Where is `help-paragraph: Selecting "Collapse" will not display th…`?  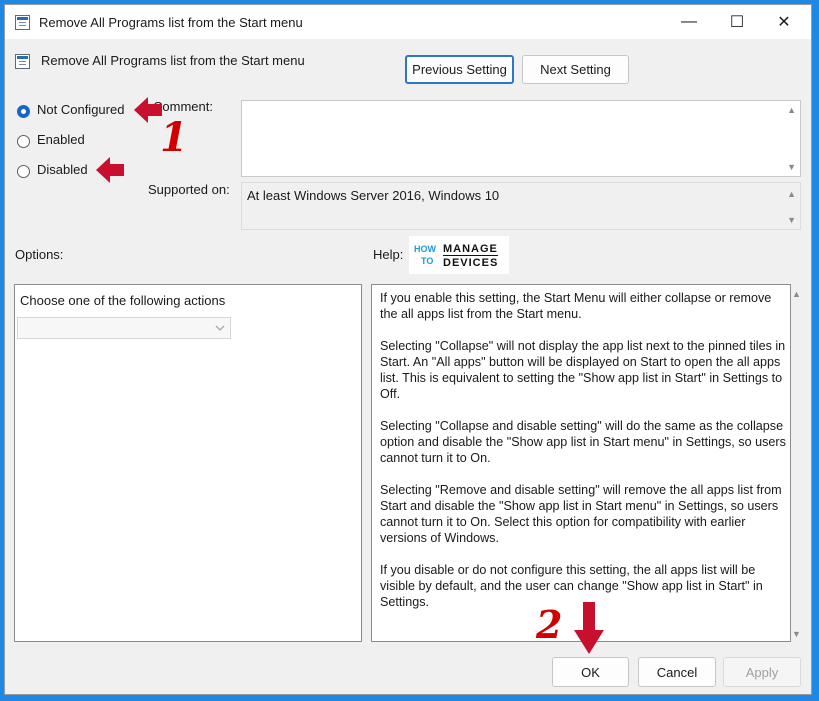
help-paragraph: Selecting "Collapse" will not display th… is located at coordinates (583, 370).